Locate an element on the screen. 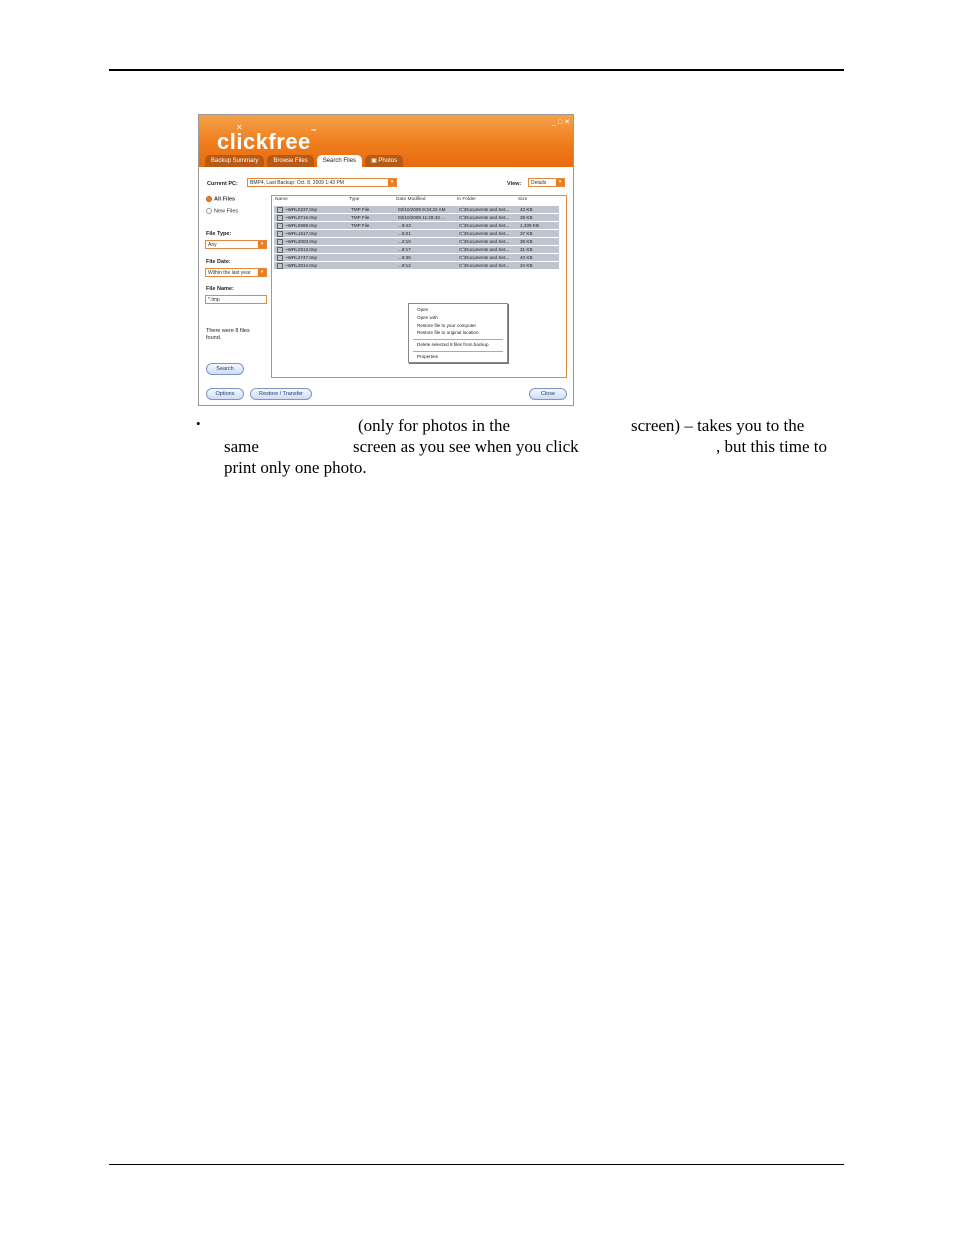  file-name-input: *.tmp is located at coordinates (236, 299).